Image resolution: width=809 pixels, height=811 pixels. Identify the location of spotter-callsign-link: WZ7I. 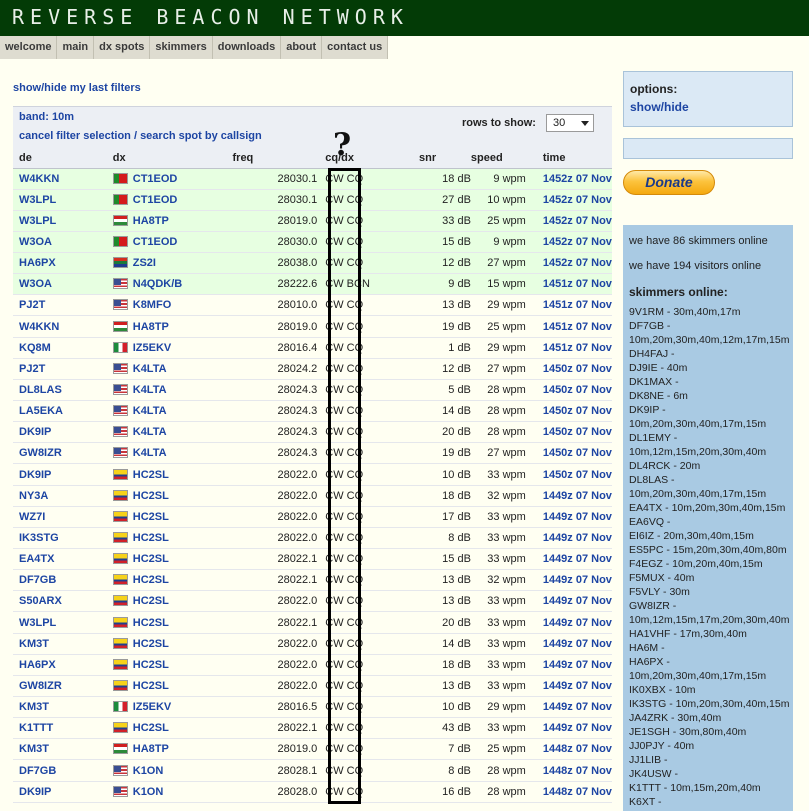
(32, 517).